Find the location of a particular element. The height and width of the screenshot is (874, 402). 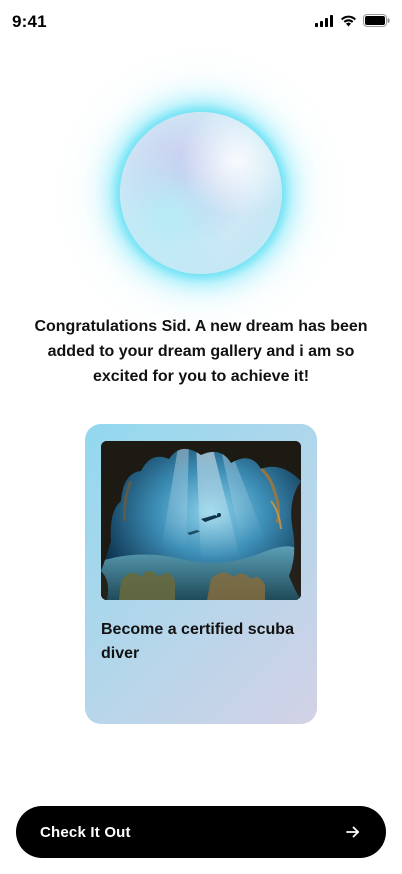

status-icons is located at coordinates (352, 20).